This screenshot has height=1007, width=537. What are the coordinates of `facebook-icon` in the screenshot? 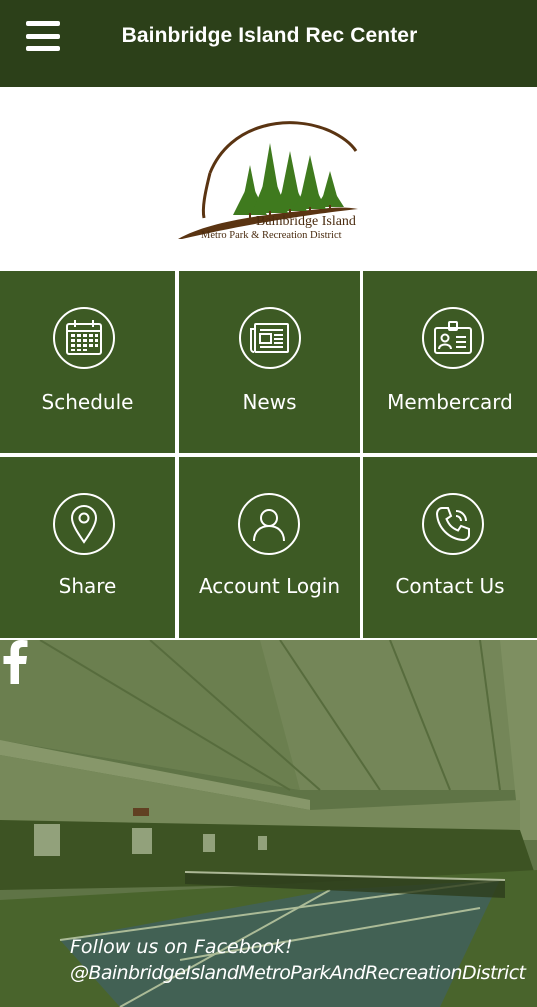 It's located at (15, 662).